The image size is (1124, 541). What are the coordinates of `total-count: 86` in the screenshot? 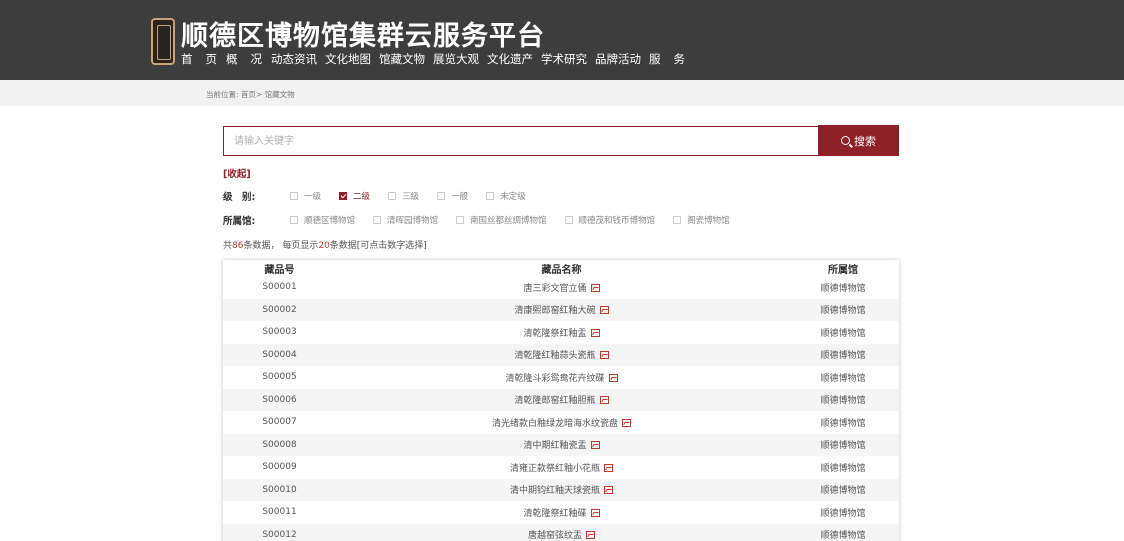 It's located at (238, 246).